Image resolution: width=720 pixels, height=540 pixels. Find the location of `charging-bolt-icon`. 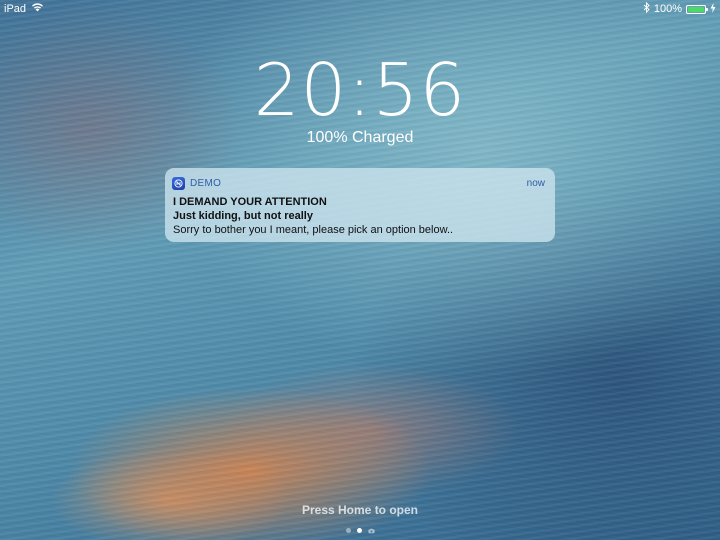

charging-bolt-icon is located at coordinates (713, 9).